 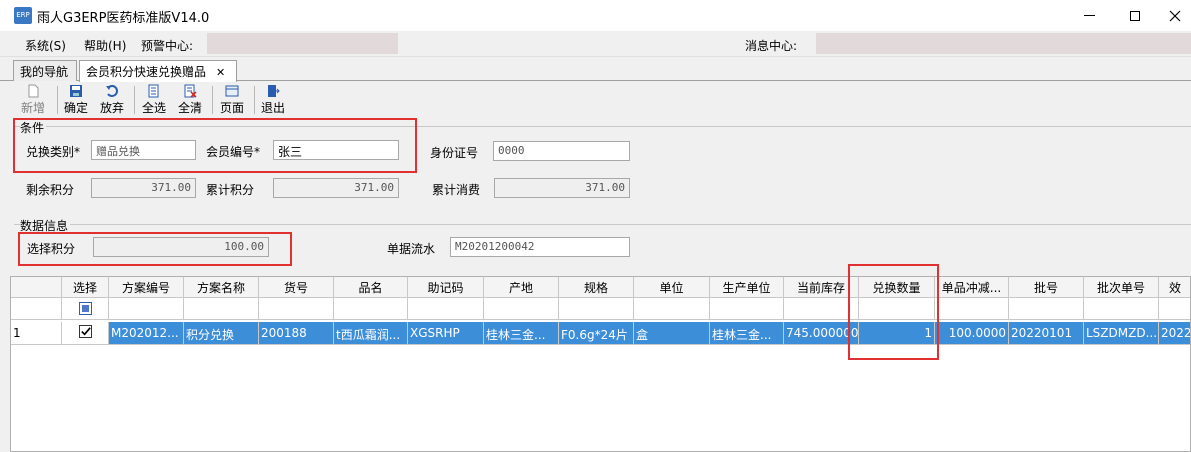 What do you see at coordinates (190, 91) in the screenshot?
I see `clear-all-icon` at bounding box center [190, 91].